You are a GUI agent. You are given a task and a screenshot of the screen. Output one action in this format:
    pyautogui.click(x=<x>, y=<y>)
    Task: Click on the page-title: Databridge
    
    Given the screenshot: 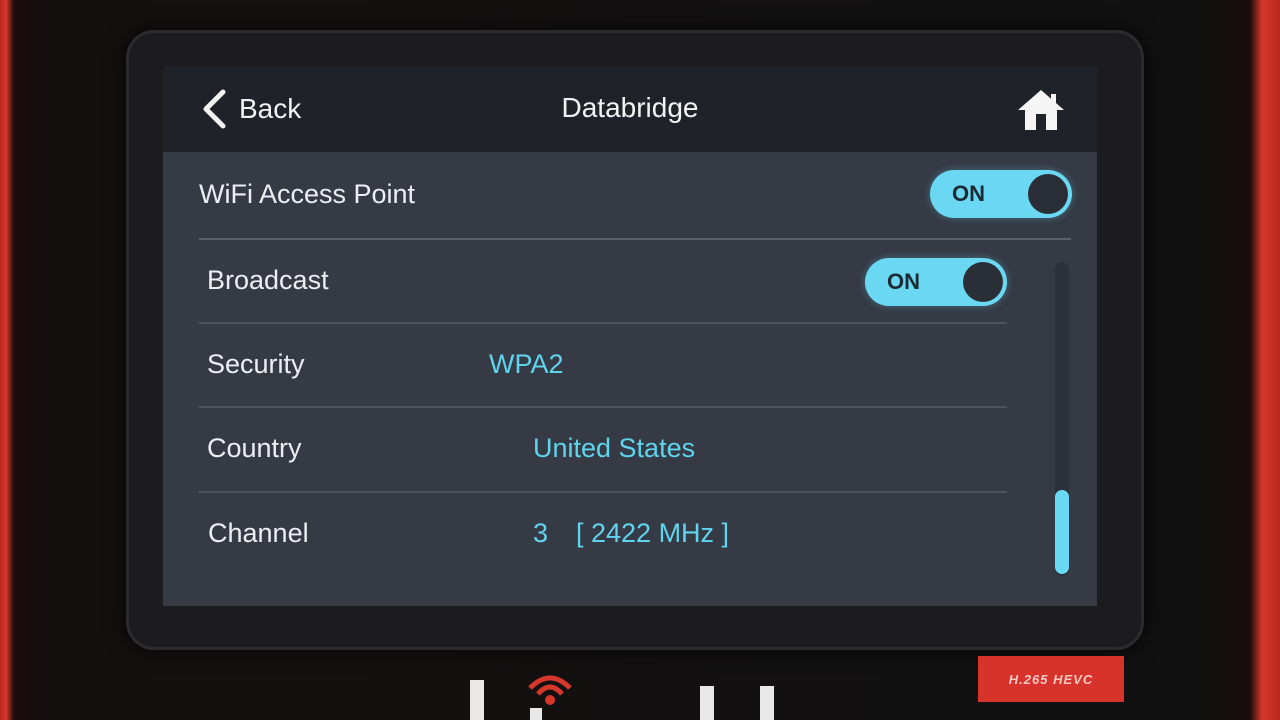 What is the action you would take?
    pyautogui.click(x=630, y=107)
    